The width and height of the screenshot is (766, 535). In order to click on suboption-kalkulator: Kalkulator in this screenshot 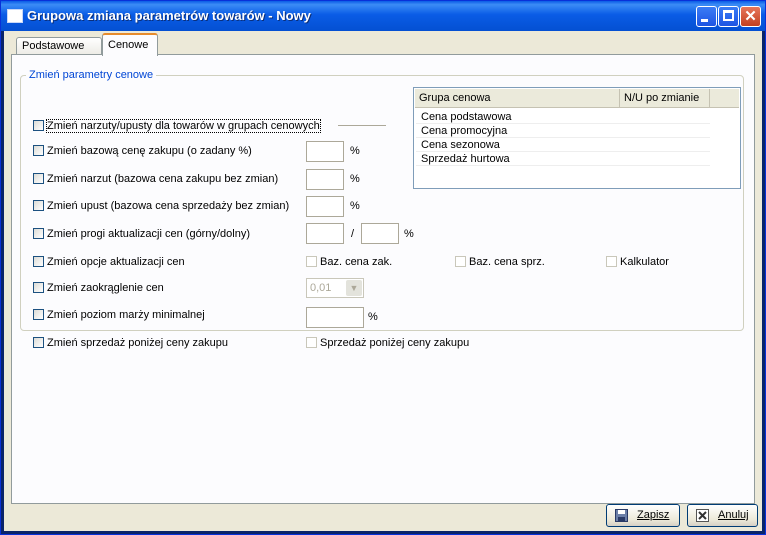, I will do `click(637, 262)`.